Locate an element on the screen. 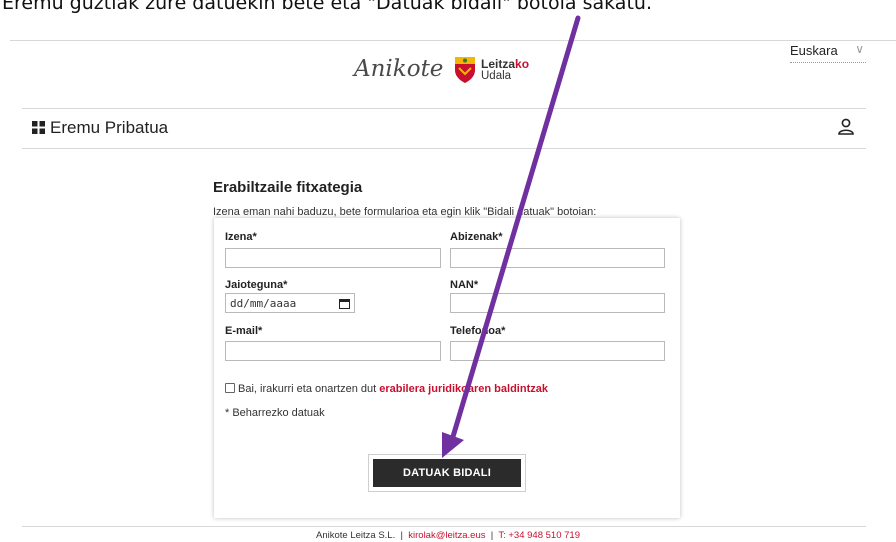  surname-label: Abizenak* is located at coordinates (476, 237).